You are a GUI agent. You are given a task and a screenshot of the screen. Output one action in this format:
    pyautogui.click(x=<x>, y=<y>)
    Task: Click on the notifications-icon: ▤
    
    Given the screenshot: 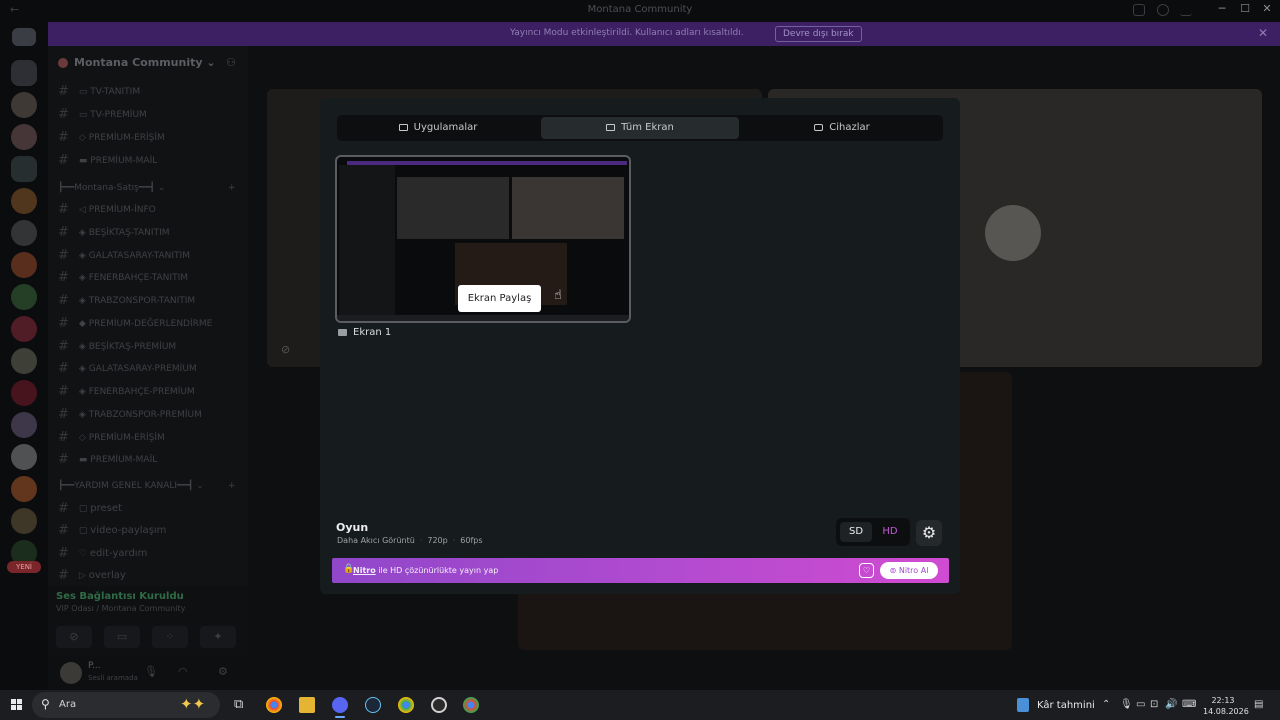 What is the action you would take?
    pyautogui.click(x=1258, y=704)
    